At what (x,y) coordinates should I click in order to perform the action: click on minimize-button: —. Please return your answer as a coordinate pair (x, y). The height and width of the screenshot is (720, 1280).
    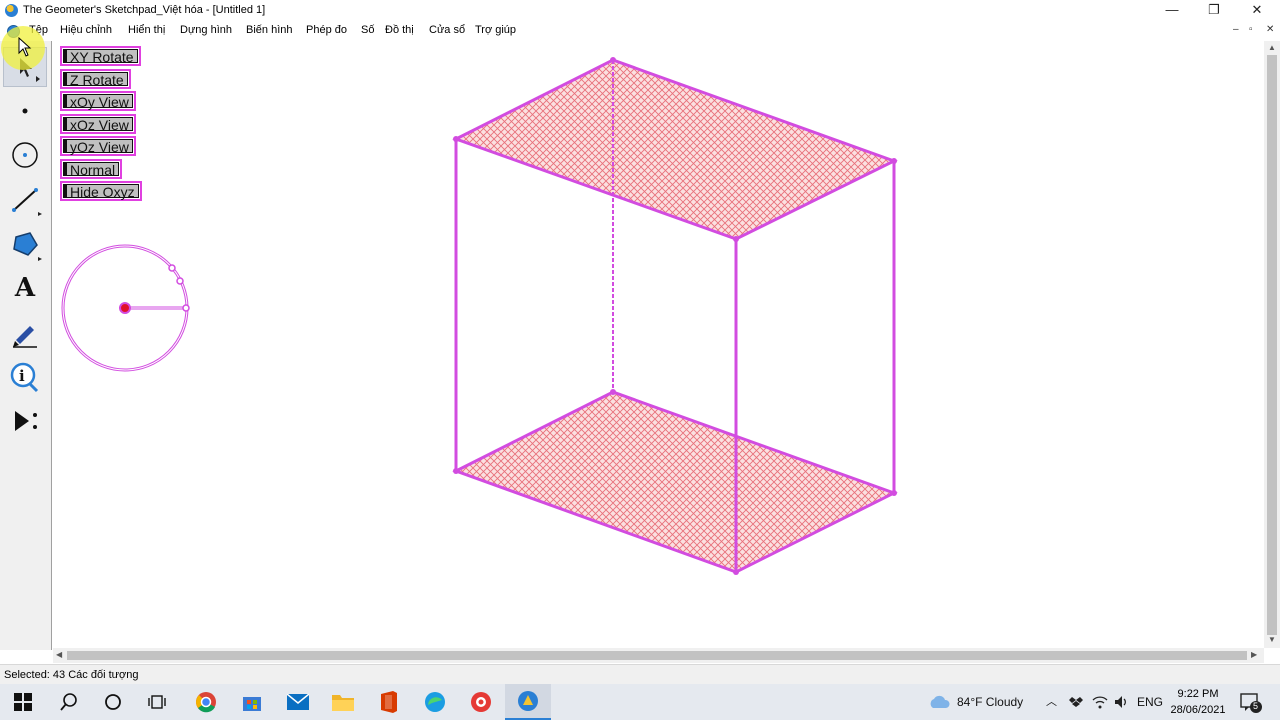
    Looking at the image, I should click on (1172, 10).